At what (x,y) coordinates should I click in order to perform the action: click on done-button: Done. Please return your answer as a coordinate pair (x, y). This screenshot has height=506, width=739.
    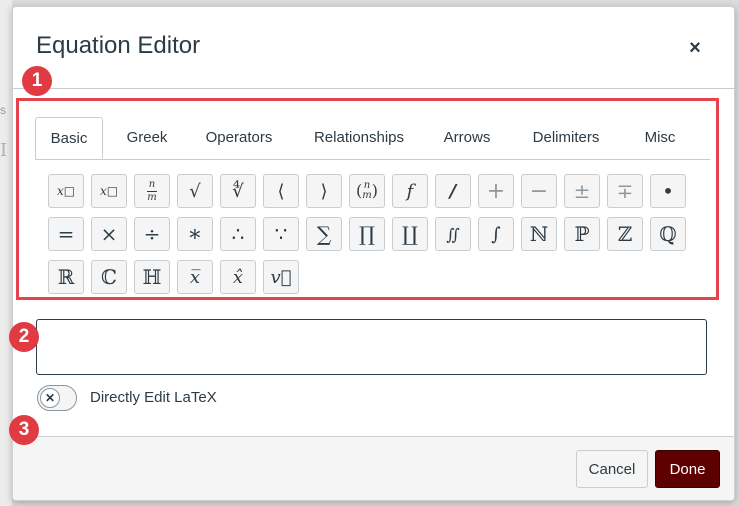
    Looking at the image, I should click on (687, 469).